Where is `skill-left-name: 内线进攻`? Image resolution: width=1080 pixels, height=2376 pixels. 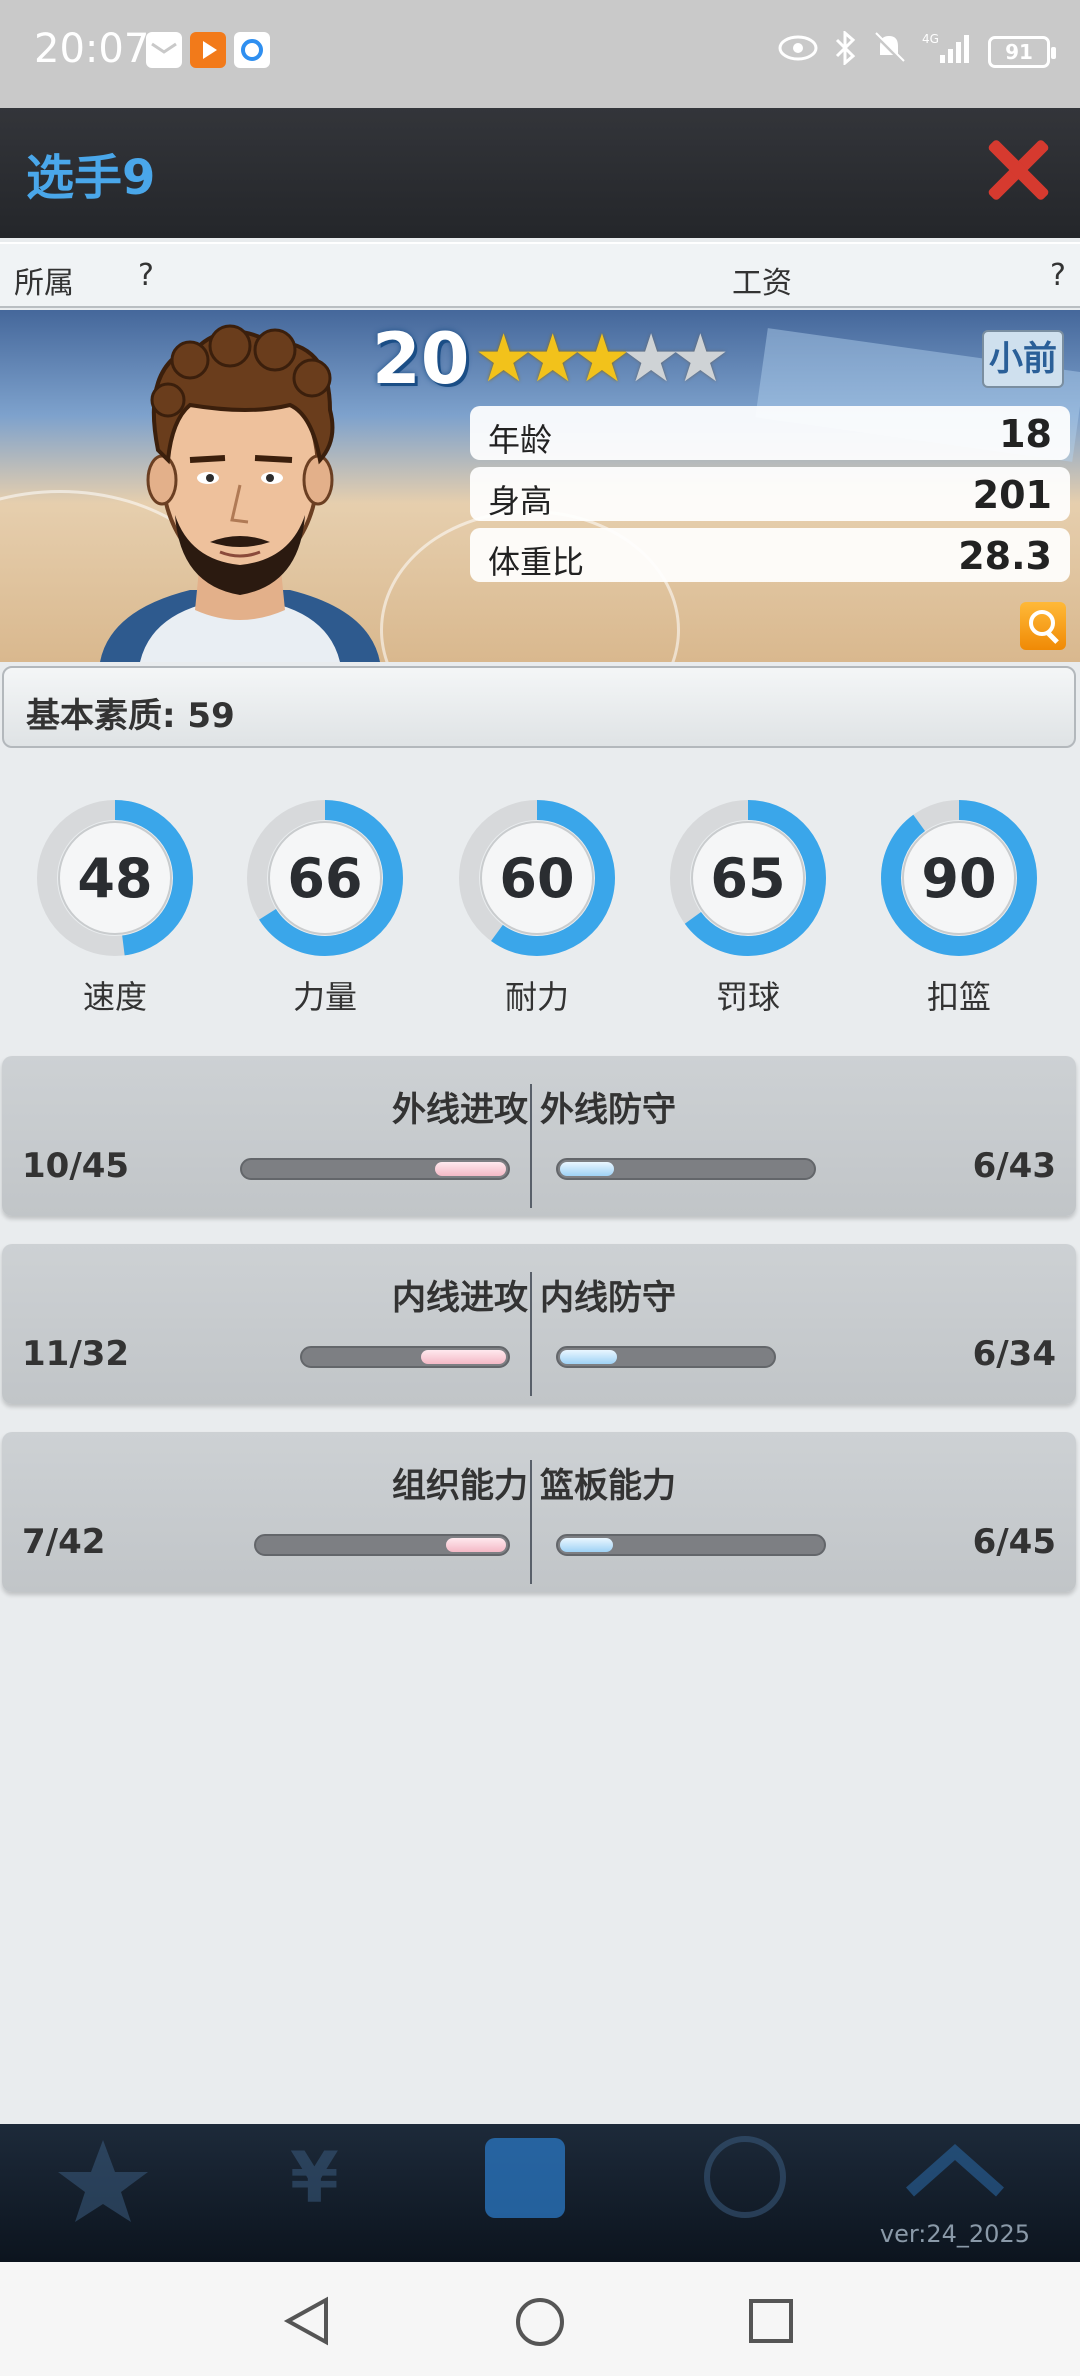 skill-left-name: 内线进攻 is located at coordinates (460, 1298).